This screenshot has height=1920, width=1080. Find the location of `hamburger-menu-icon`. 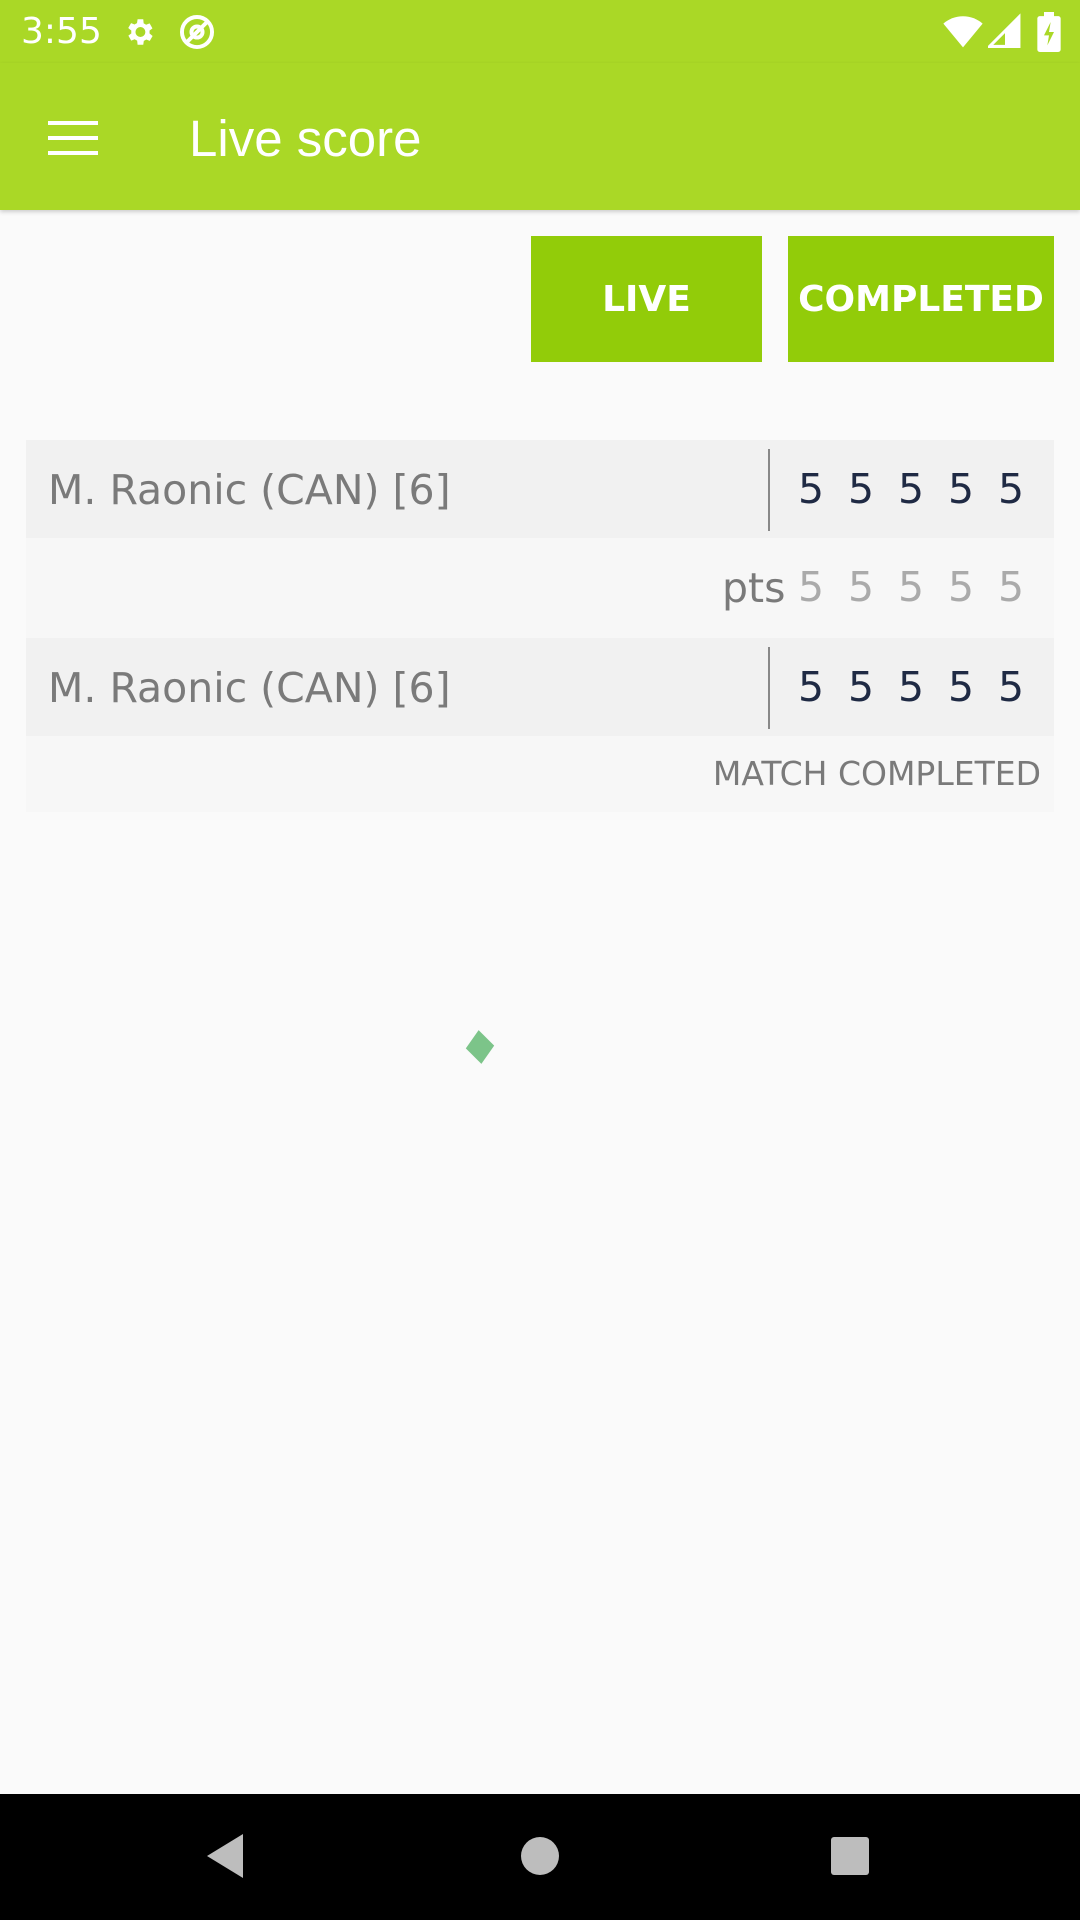

hamburger-menu-icon is located at coordinates (73, 139).